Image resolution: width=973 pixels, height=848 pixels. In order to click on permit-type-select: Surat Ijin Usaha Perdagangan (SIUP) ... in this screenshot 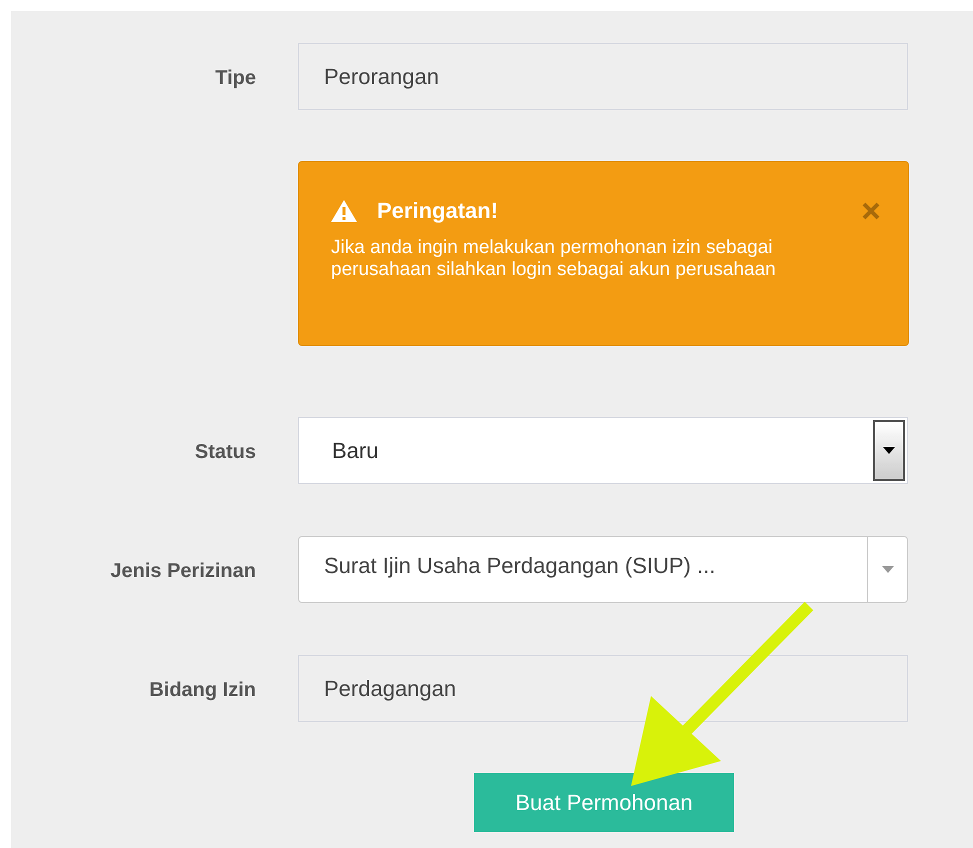, I will do `click(603, 569)`.